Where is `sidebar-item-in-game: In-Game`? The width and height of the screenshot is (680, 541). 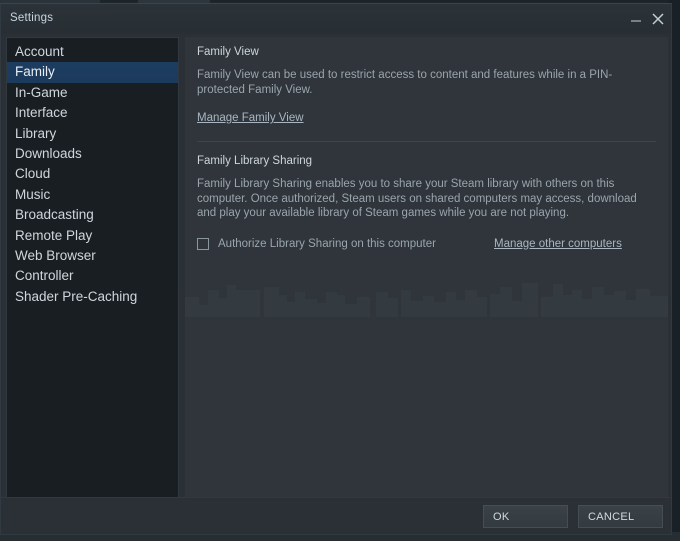 sidebar-item-in-game: In-Game is located at coordinates (92, 93).